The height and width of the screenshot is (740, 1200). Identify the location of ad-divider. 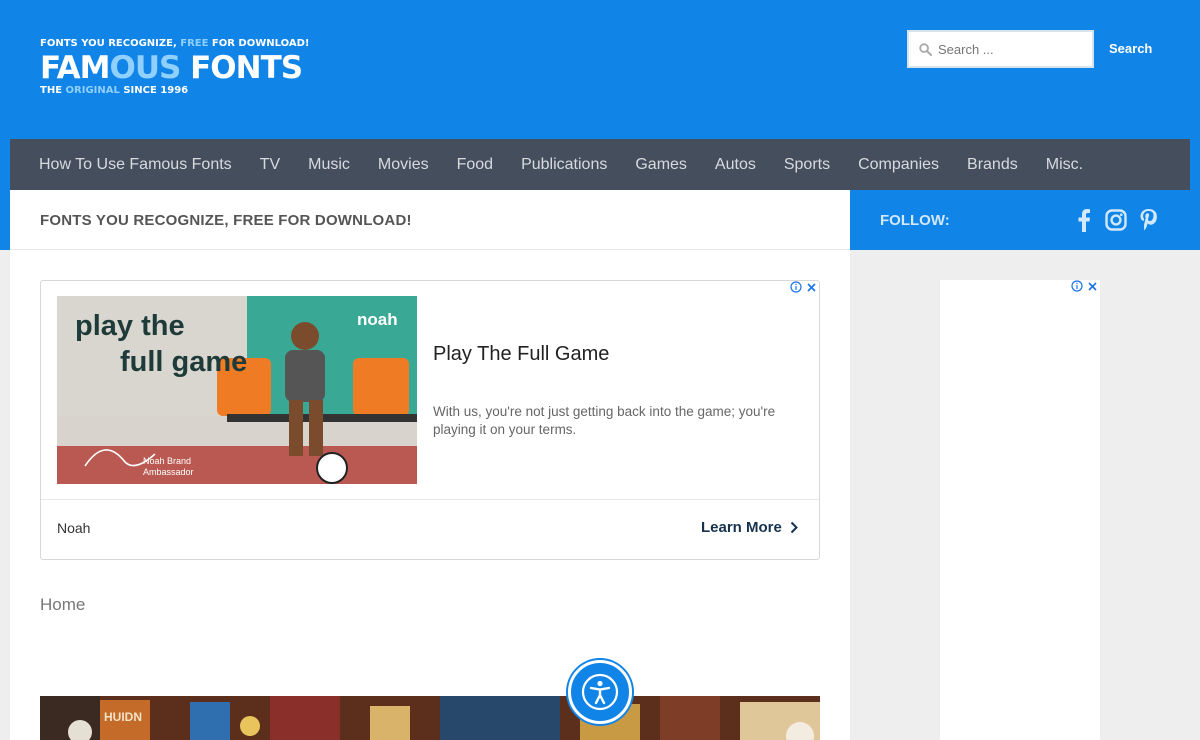
(430, 499).